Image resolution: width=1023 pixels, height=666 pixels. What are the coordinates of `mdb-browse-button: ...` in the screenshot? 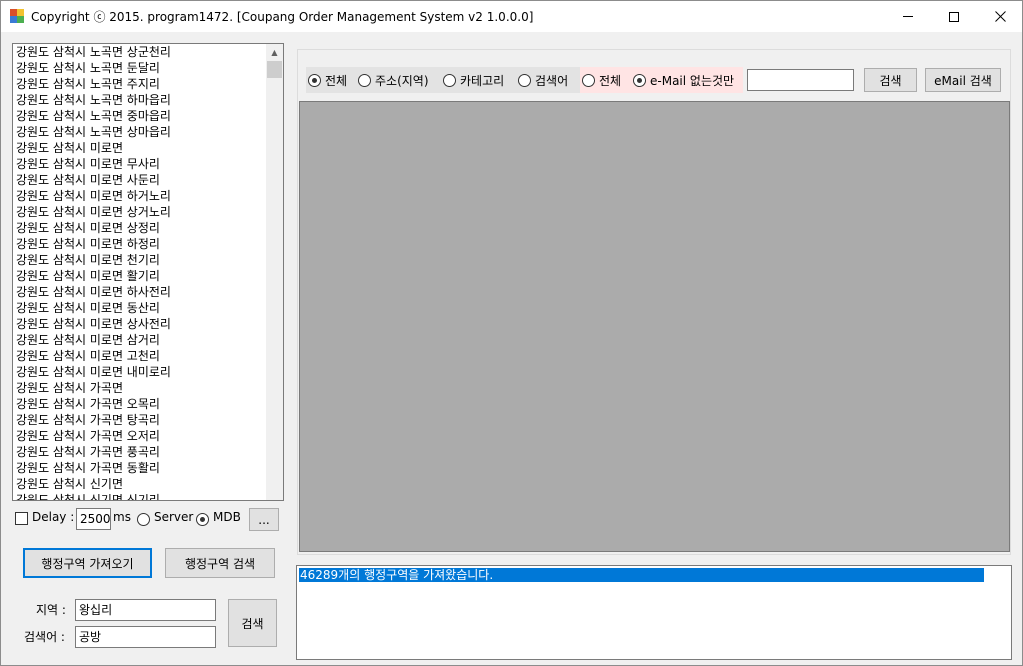 It's located at (264, 519).